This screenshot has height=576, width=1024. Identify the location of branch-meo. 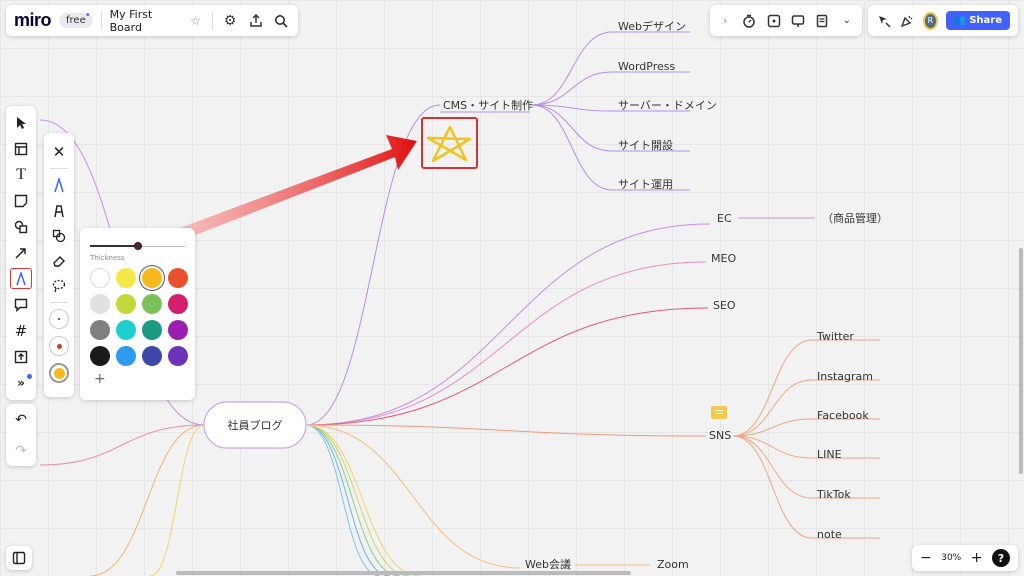
(506, 343).